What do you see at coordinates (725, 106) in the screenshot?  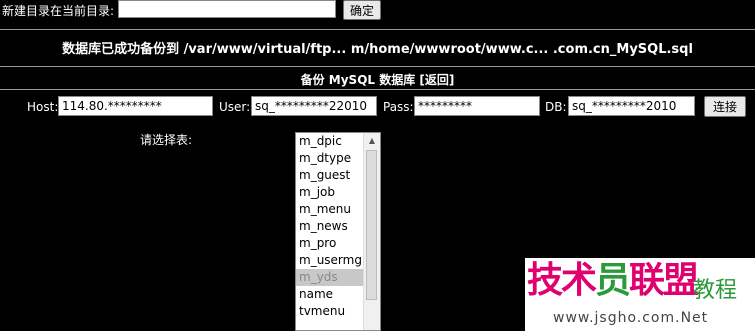 I see `connect-button: 连接` at bounding box center [725, 106].